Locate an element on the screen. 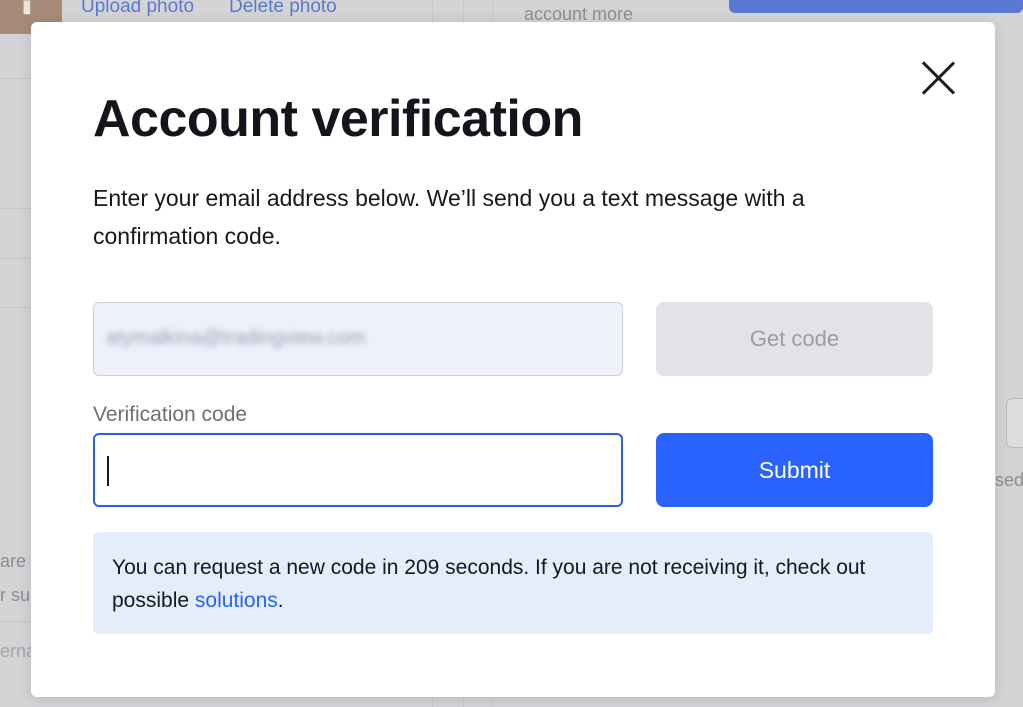 The image size is (1023, 707). background-text: sed is located at coordinates (1009, 480).